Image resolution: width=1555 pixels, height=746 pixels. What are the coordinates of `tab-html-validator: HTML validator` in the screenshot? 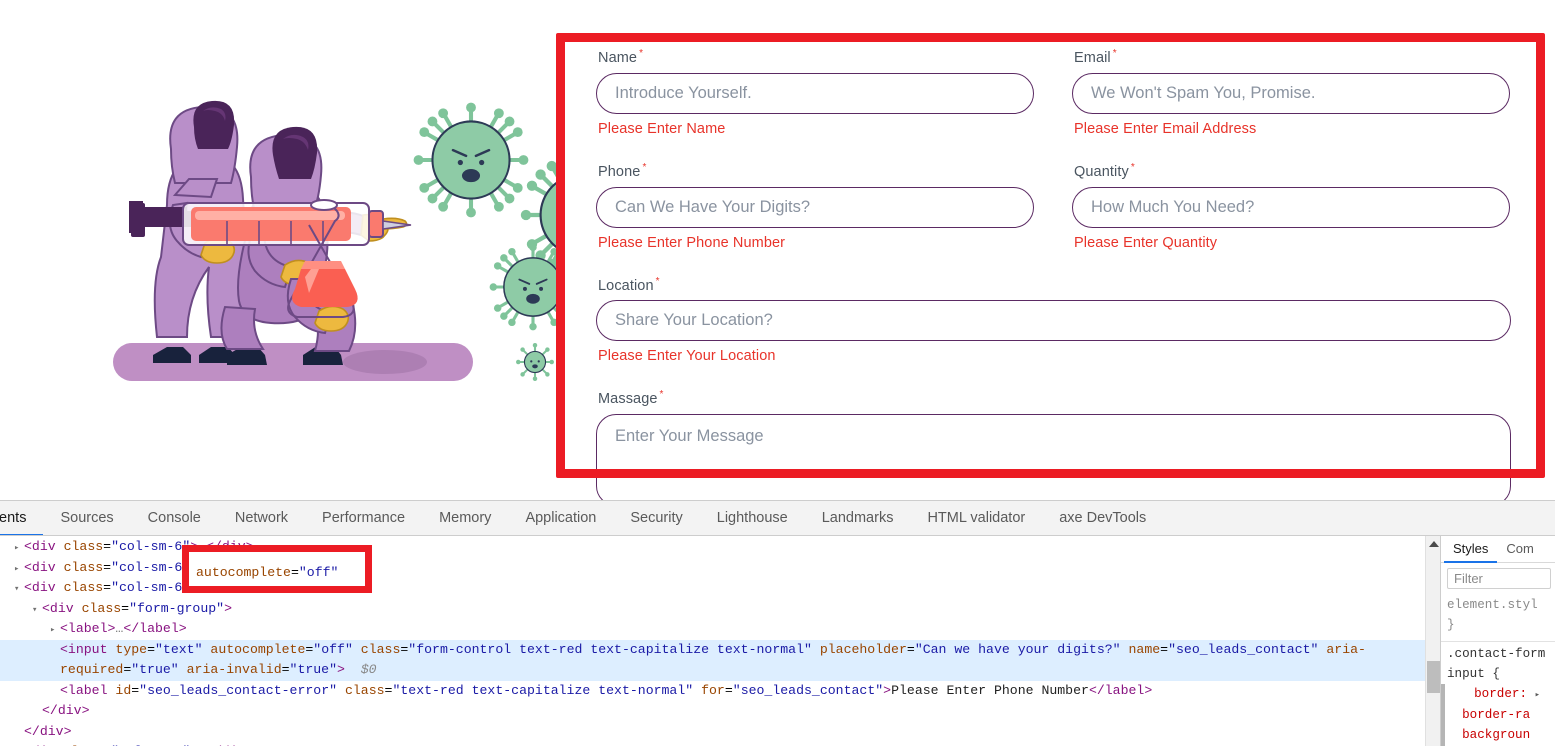 It's located at (976, 518).